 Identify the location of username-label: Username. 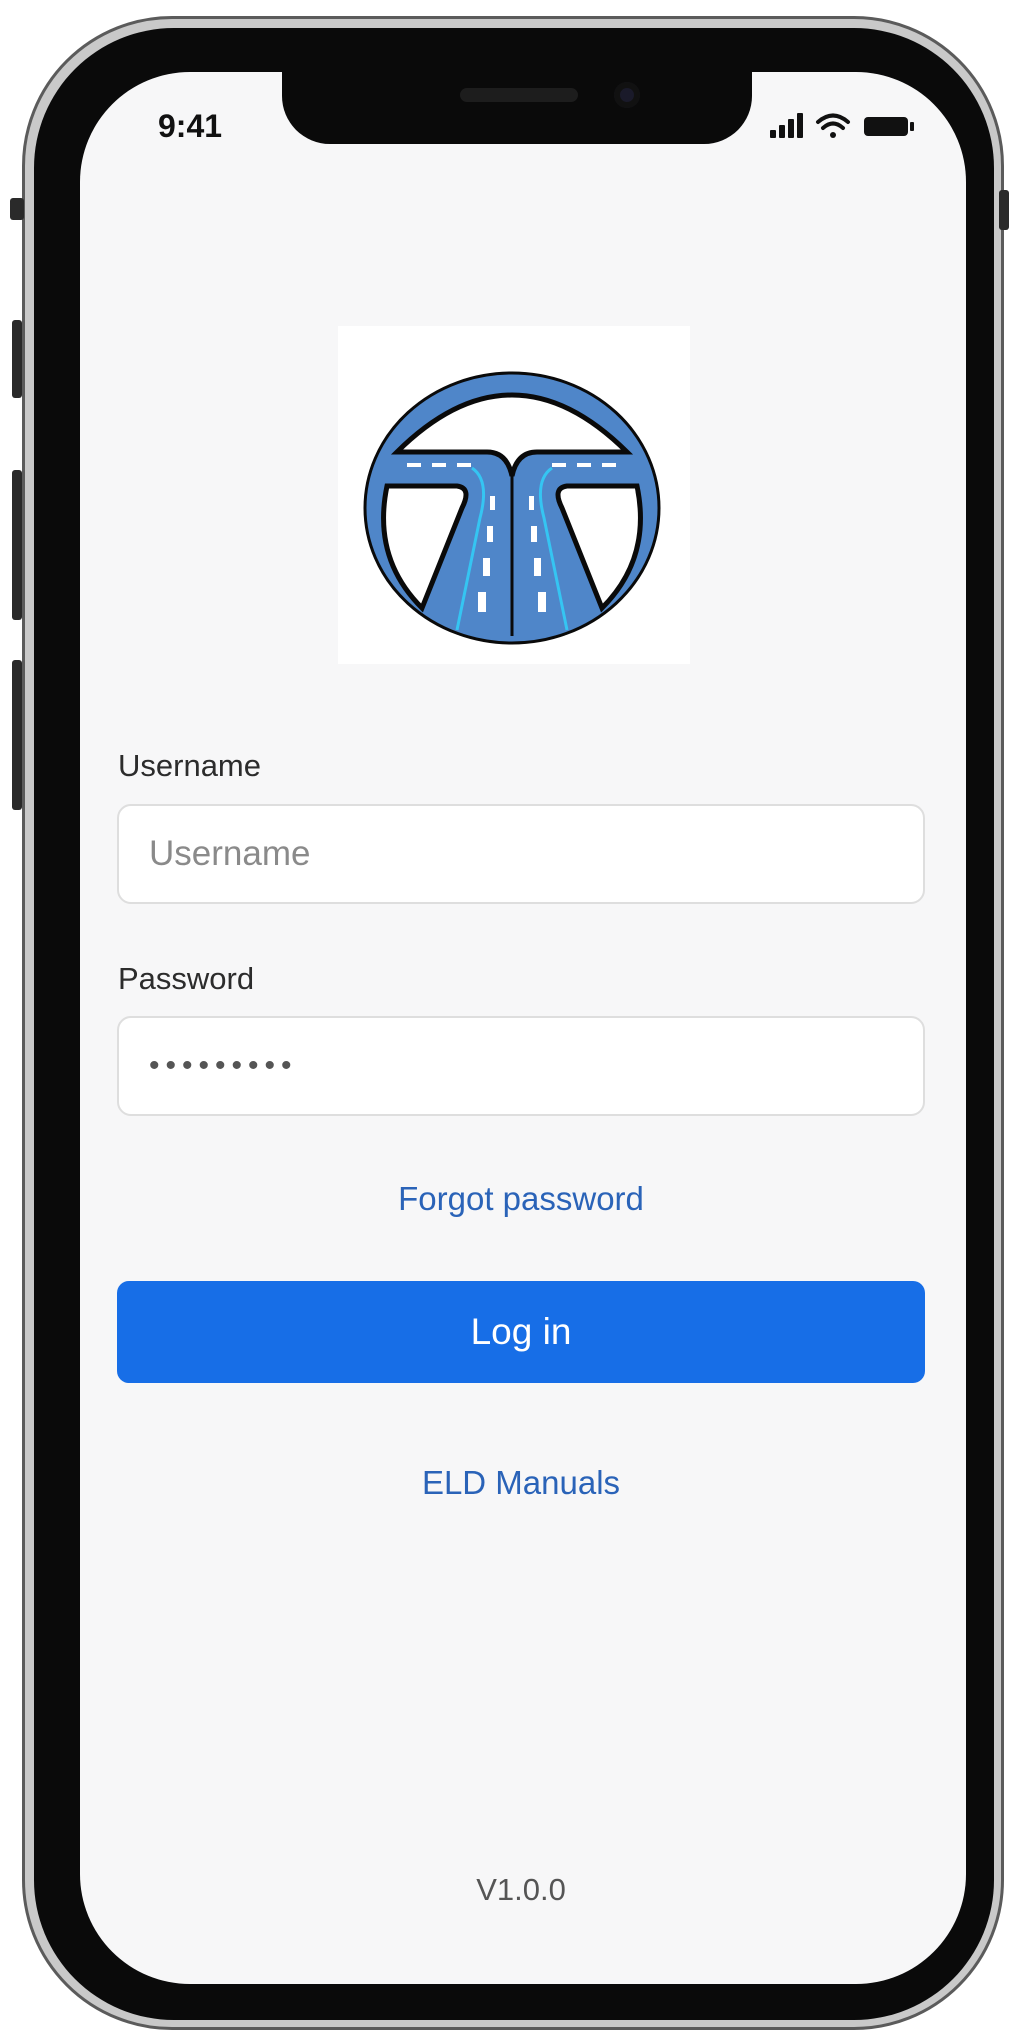
(189, 765).